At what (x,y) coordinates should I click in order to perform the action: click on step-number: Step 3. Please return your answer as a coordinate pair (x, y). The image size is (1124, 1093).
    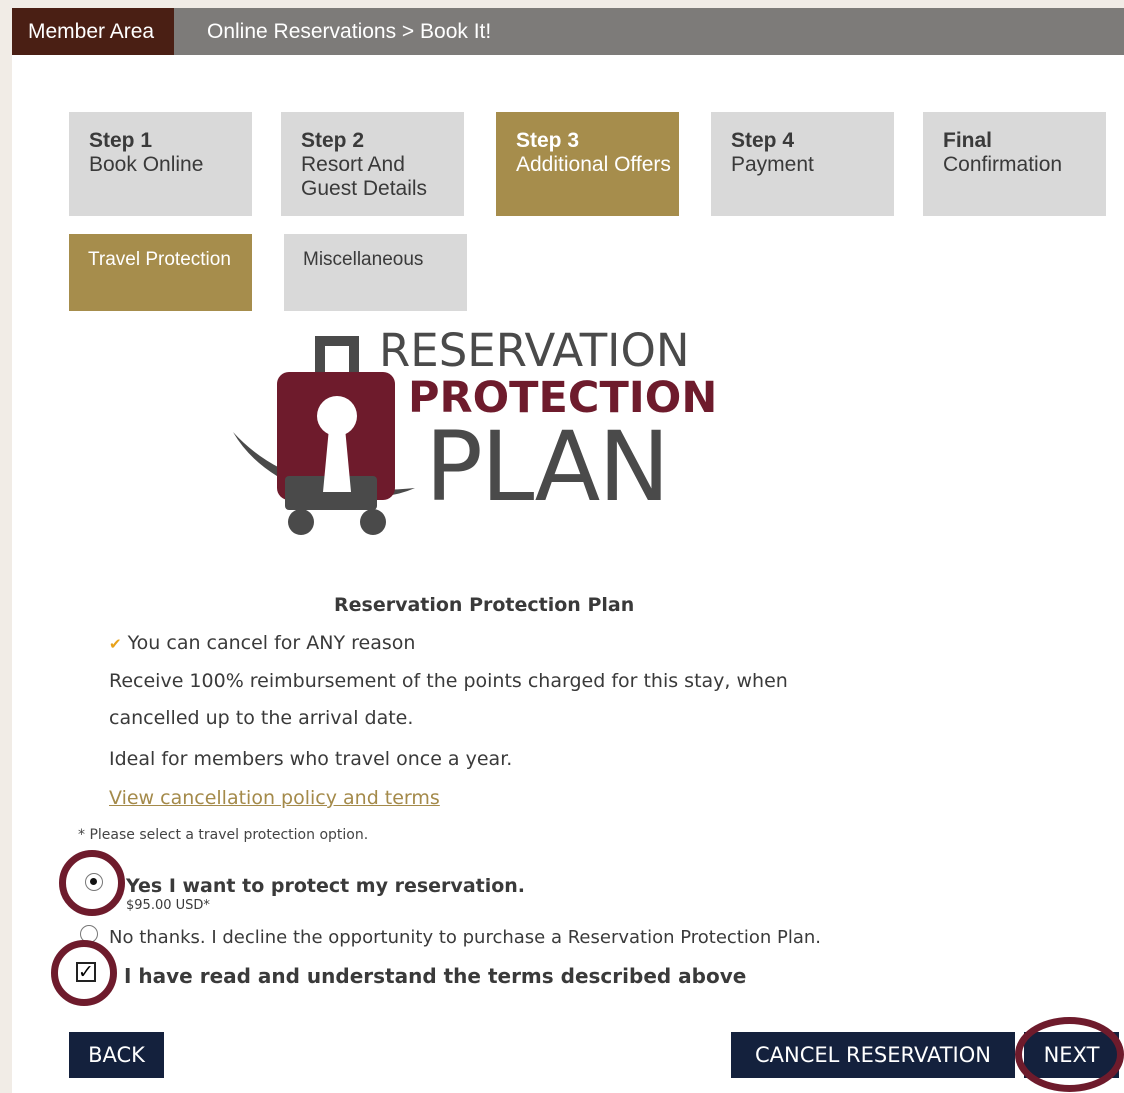
    Looking at the image, I should click on (548, 140).